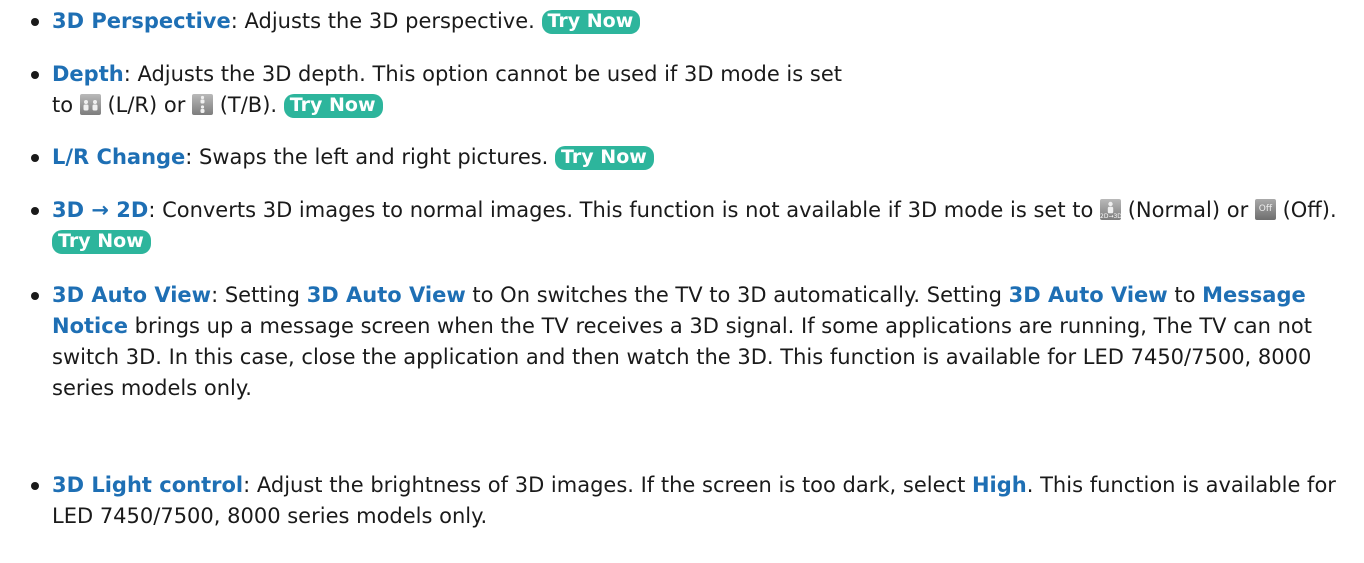  What do you see at coordinates (88, 74) in the screenshot?
I see `term-depth: Depth` at bounding box center [88, 74].